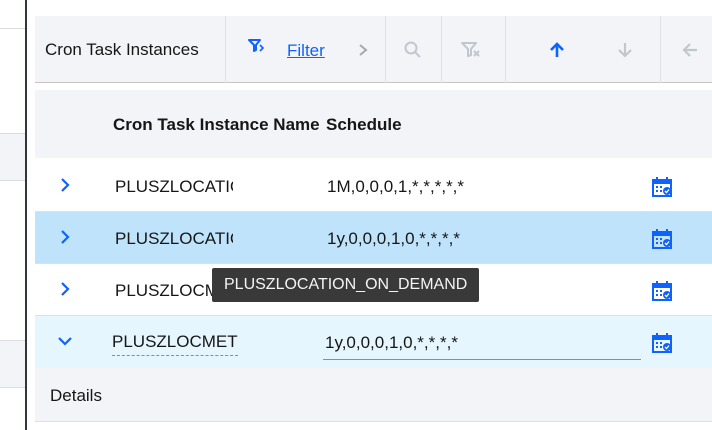 The height and width of the screenshot is (430, 712). What do you see at coordinates (12, 28) in the screenshot?
I see `left-divider` at bounding box center [12, 28].